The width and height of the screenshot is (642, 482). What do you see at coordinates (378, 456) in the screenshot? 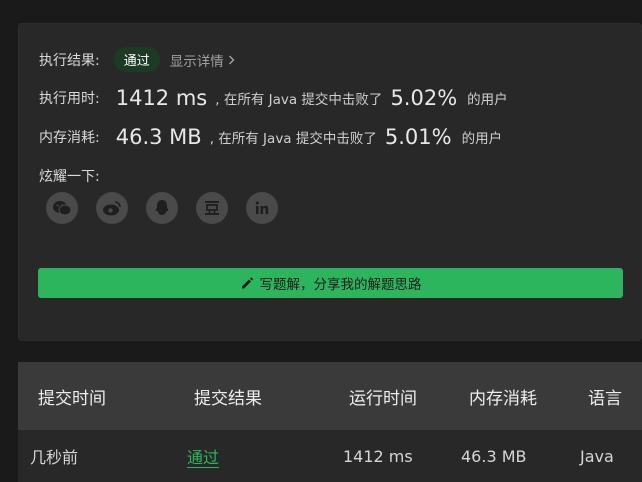
I see `cell-runtime: 1412 ms` at bounding box center [378, 456].